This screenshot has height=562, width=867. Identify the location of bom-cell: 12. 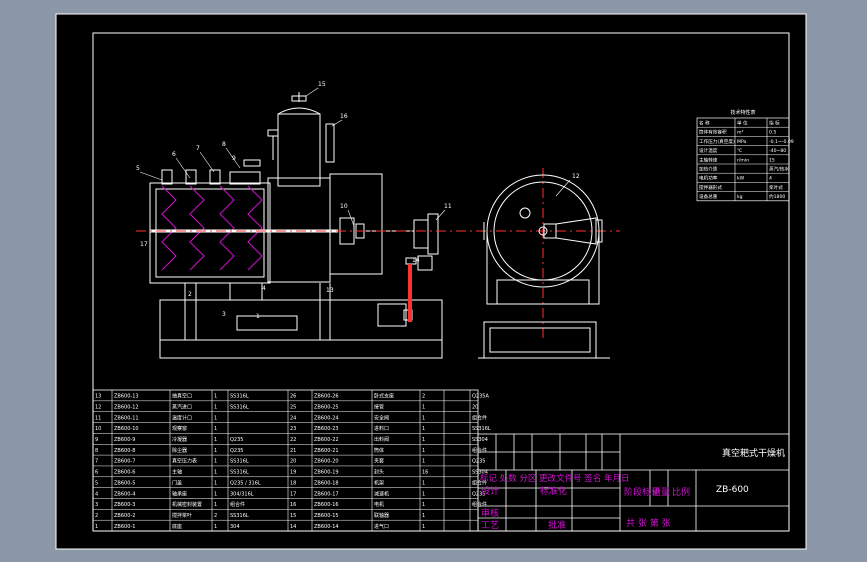
(98, 407).